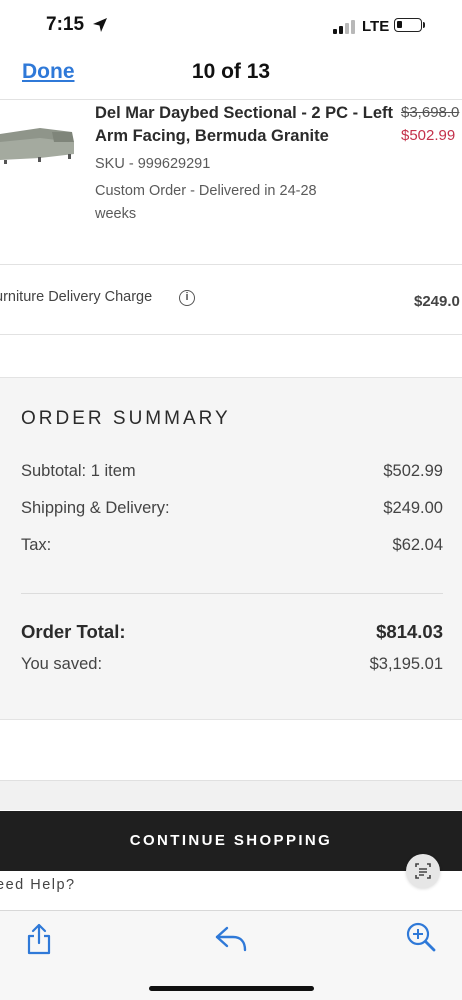  What do you see at coordinates (126, 418) in the screenshot?
I see `order-summary-heading: ORDER SUMMARY` at bounding box center [126, 418].